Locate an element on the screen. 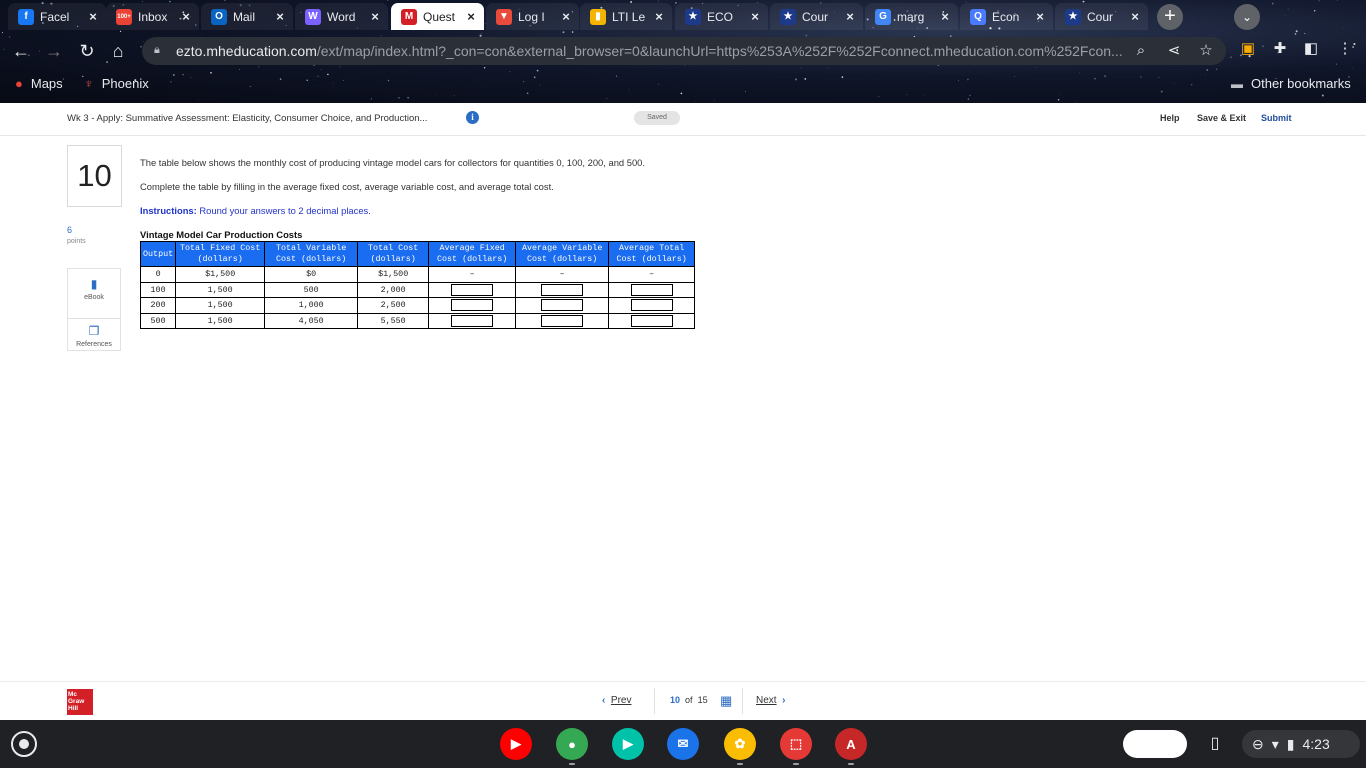  side-panel-icon: ◧ is located at coordinates (1311, 49).